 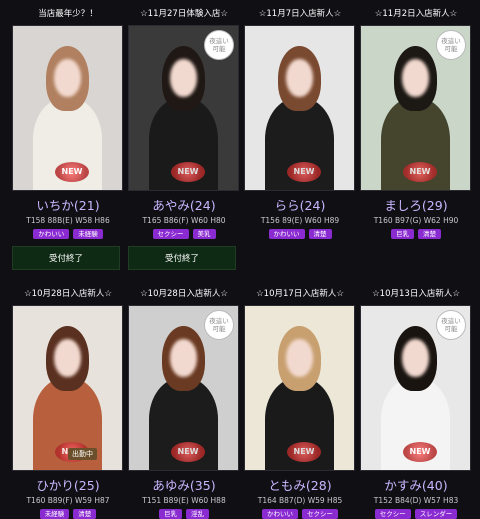 I want to click on card-caption: ☆10月13日入店新人☆, so click(x=416, y=294).